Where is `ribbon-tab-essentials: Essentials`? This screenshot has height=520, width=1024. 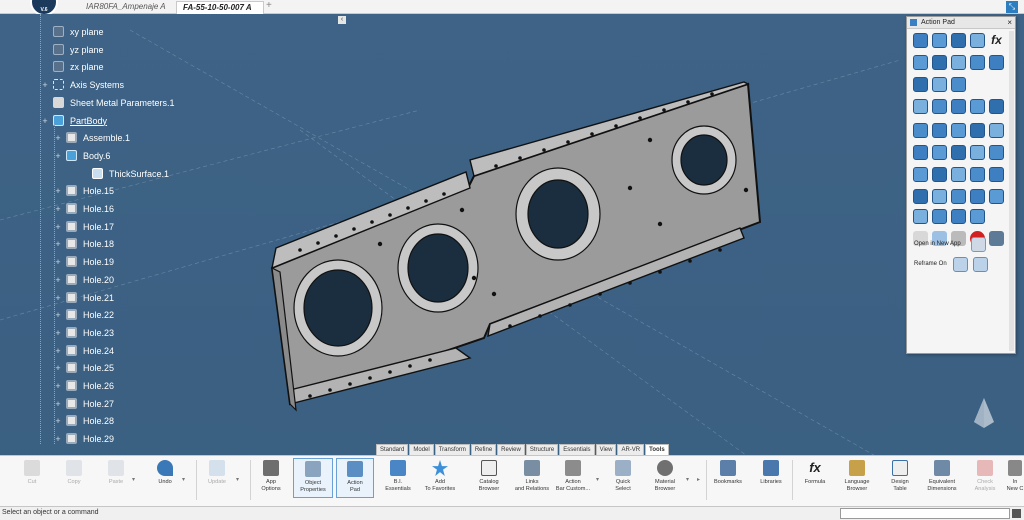
ribbon-tab-essentials: Essentials is located at coordinates (577, 449).